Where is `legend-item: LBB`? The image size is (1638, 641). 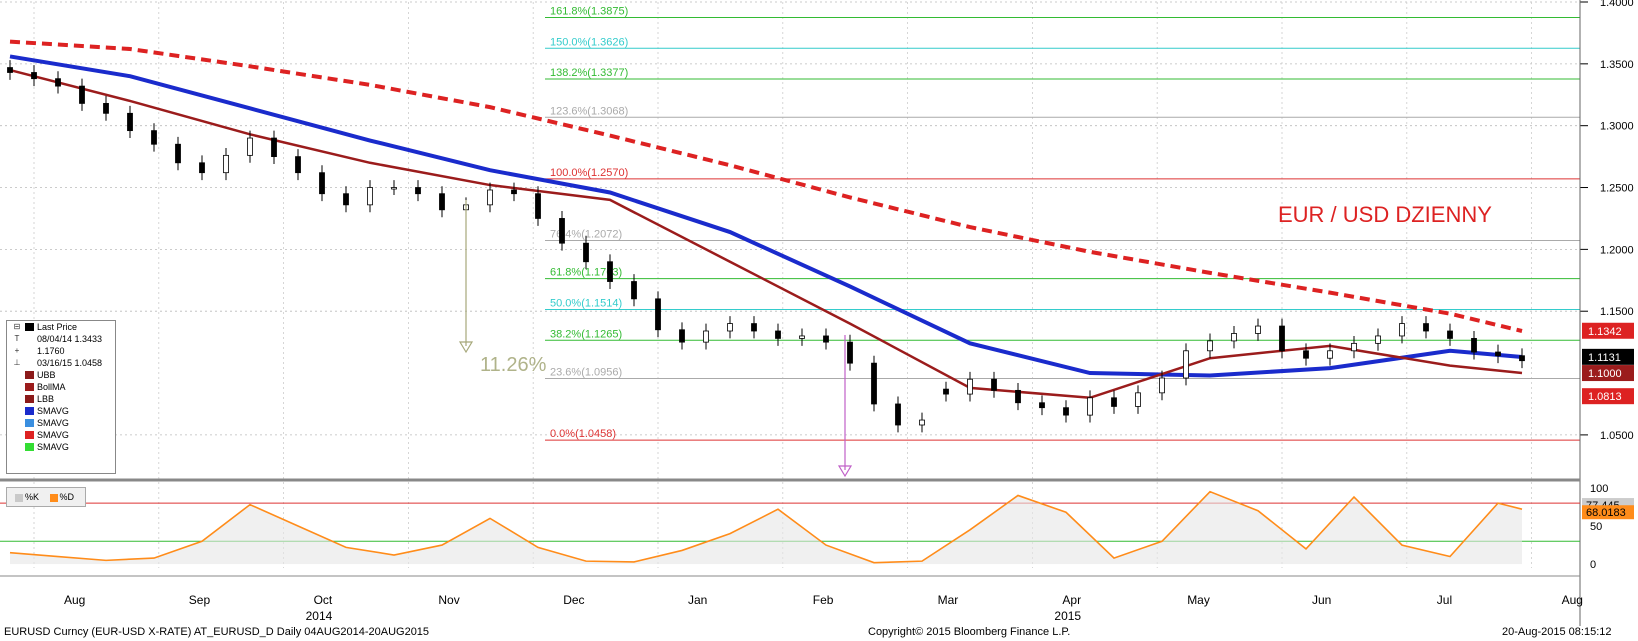
legend-item: LBB is located at coordinates (61, 399).